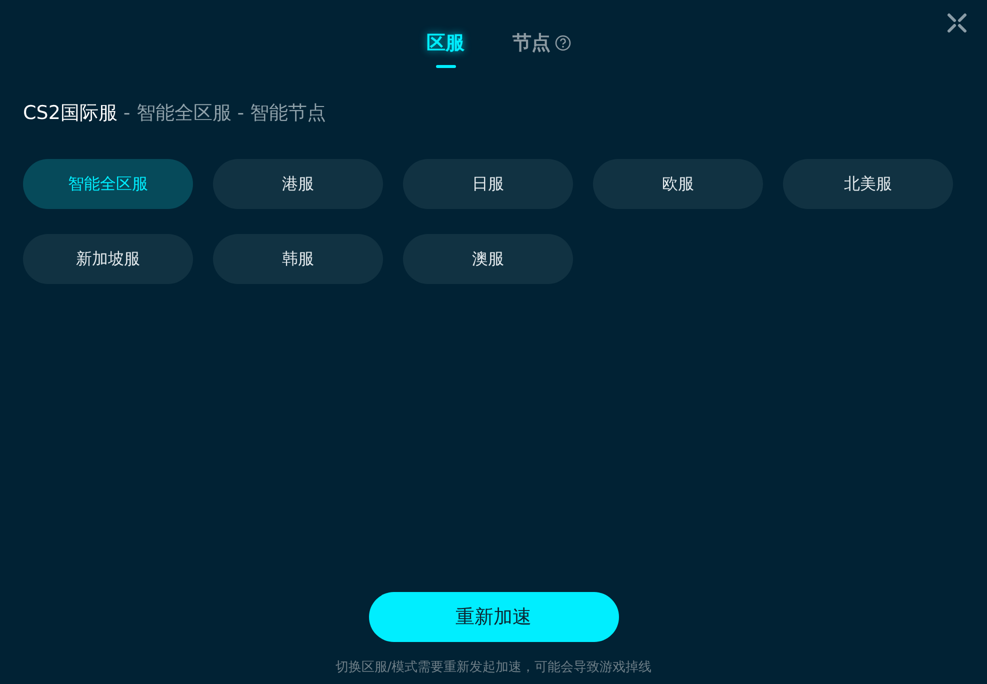 The image size is (987, 684). Describe the element at coordinates (531, 43) in the screenshot. I see `tab: 节点` at that location.